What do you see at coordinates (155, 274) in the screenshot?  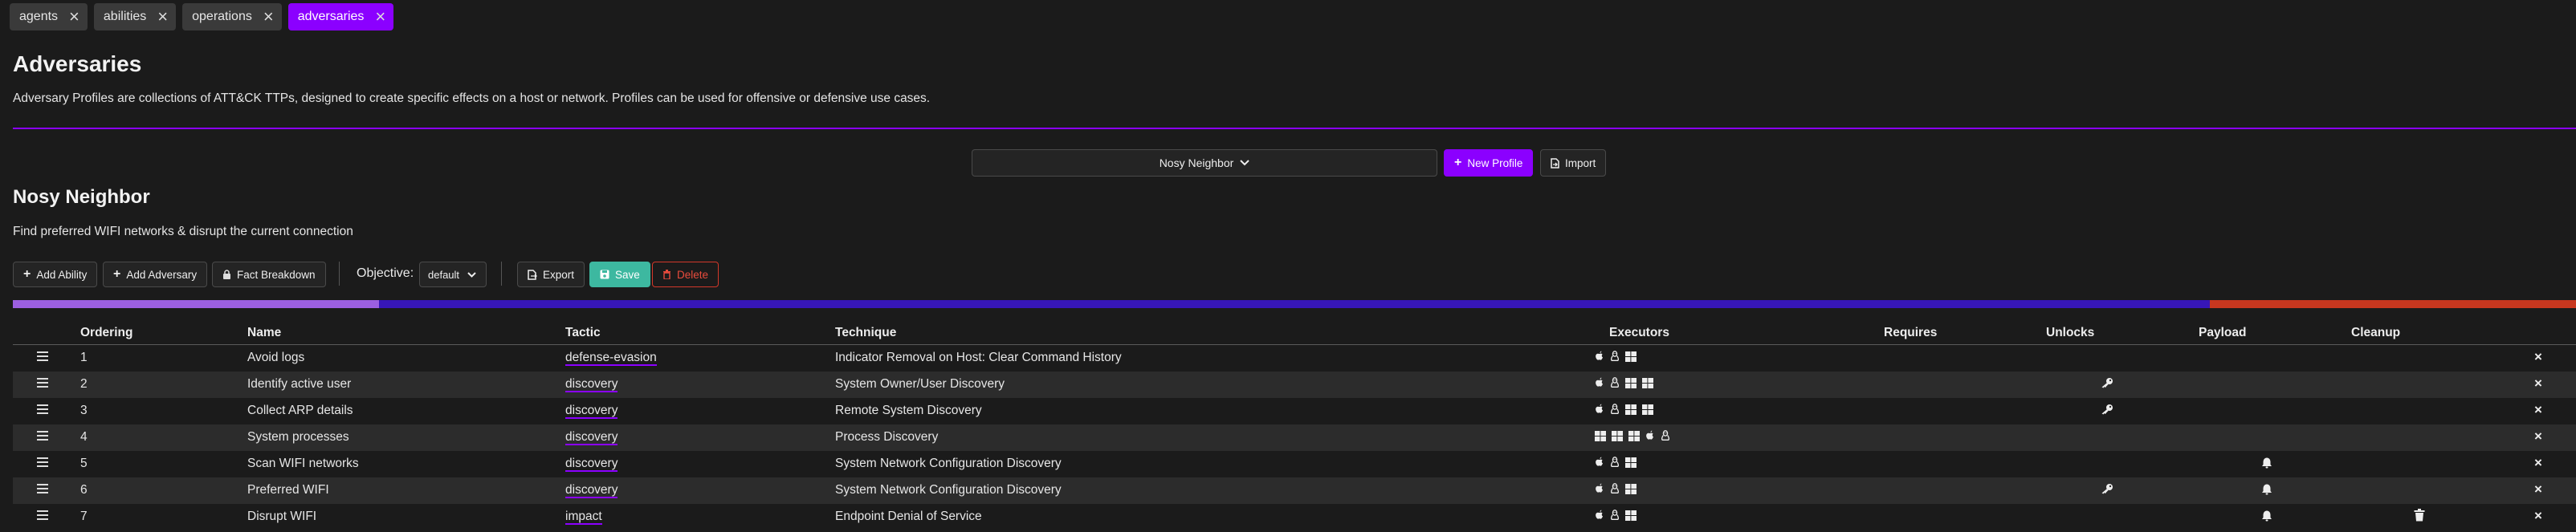 I see `add-adversary-button: + Add Adversary` at bounding box center [155, 274].